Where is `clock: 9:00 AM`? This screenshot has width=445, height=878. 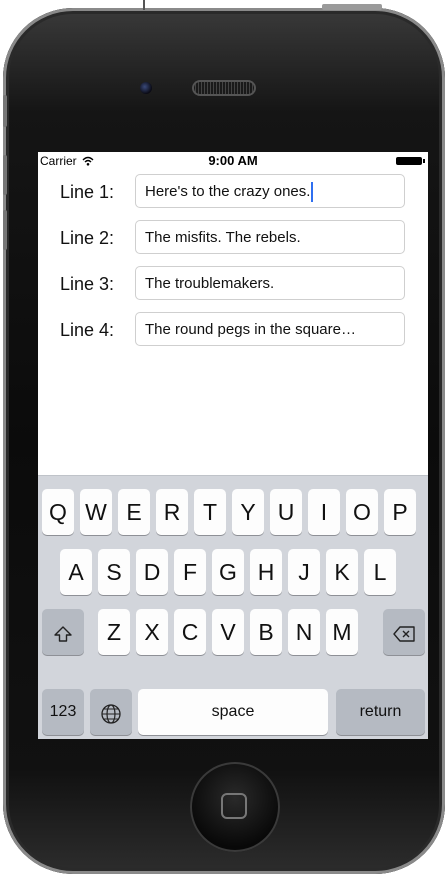
clock: 9:00 AM is located at coordinates (233, 160).